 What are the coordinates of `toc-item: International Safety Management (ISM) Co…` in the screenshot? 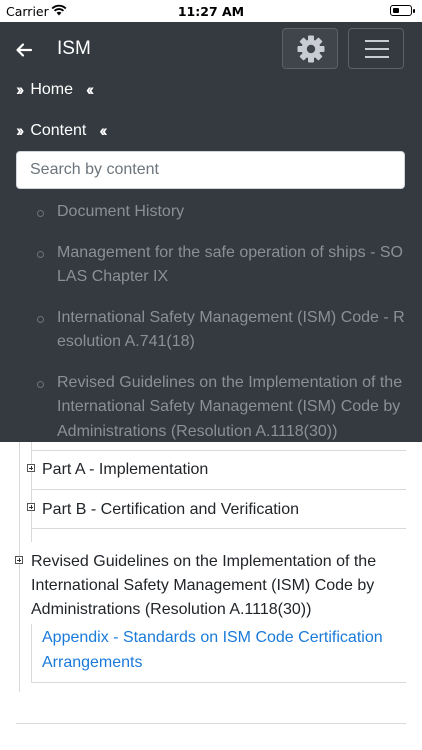 It's located at (222, 330).